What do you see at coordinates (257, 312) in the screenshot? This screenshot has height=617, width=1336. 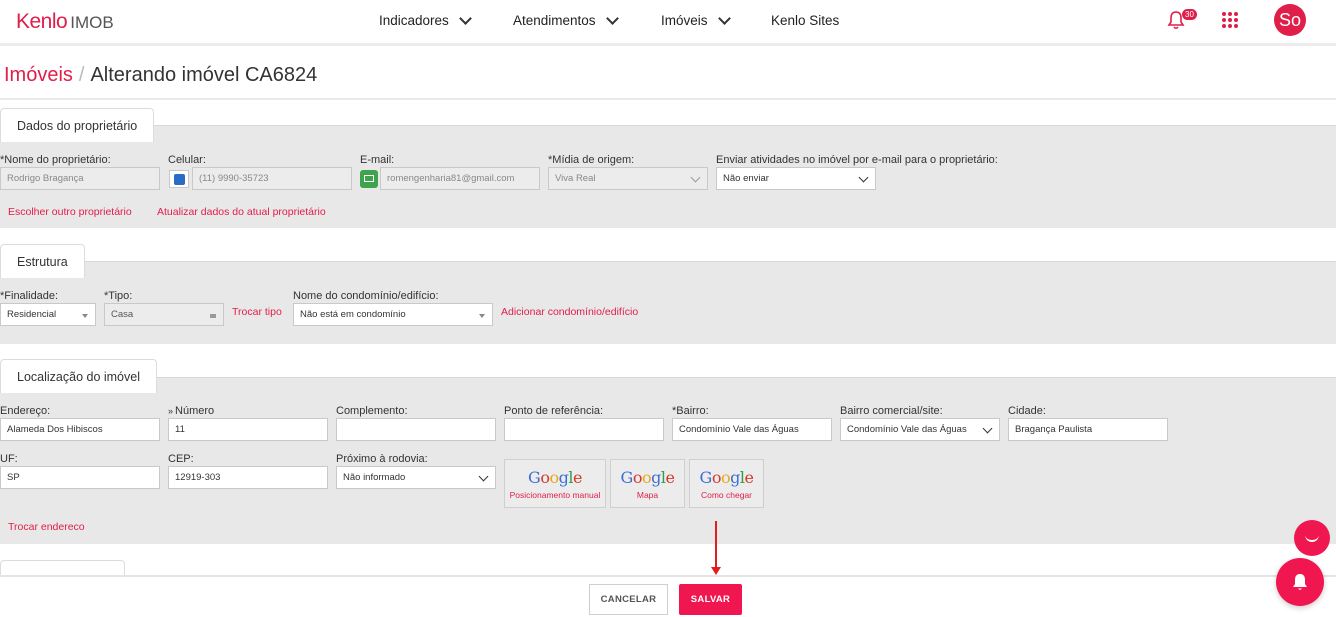 I see `change-type-link: Trocar tipo` at bounding box center [257, 312].